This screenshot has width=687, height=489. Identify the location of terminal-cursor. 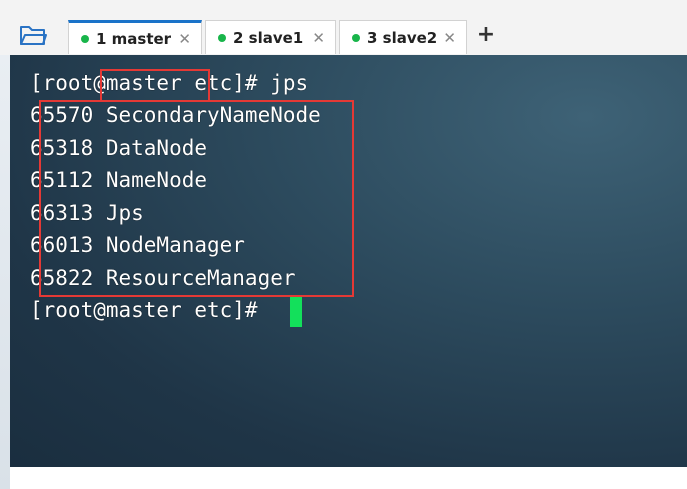
(296, 312).